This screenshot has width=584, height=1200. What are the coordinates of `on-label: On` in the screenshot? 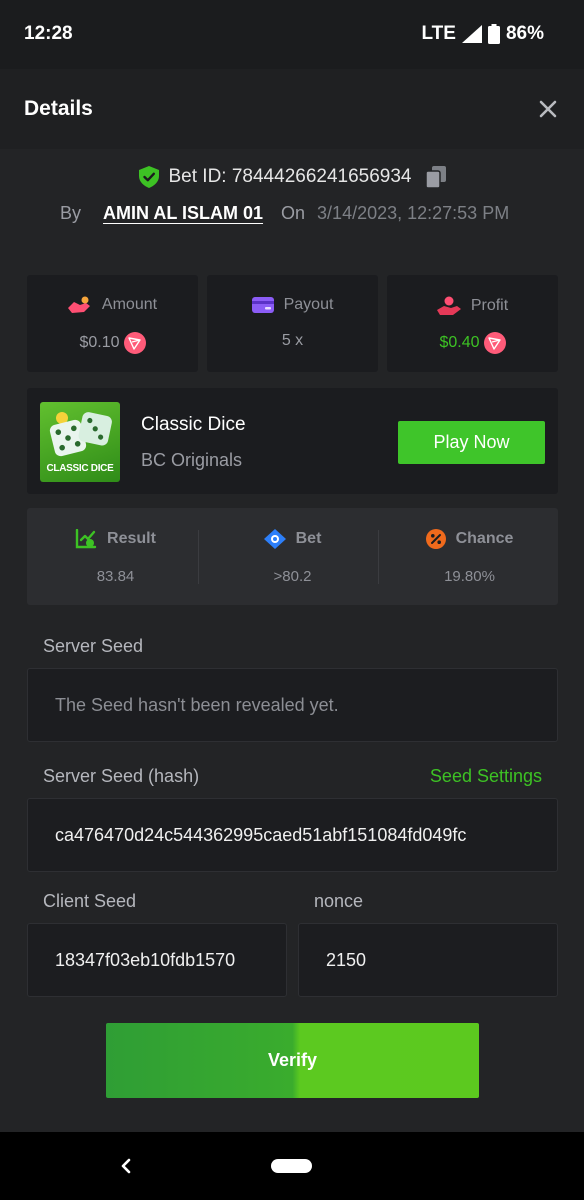 It's located at (293, 213).